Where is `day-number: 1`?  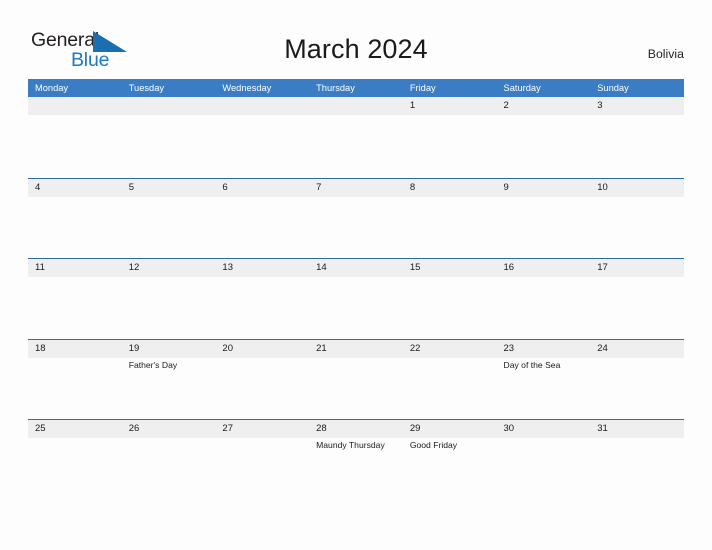
day-number: 1 is located at coordinates (412, 105).